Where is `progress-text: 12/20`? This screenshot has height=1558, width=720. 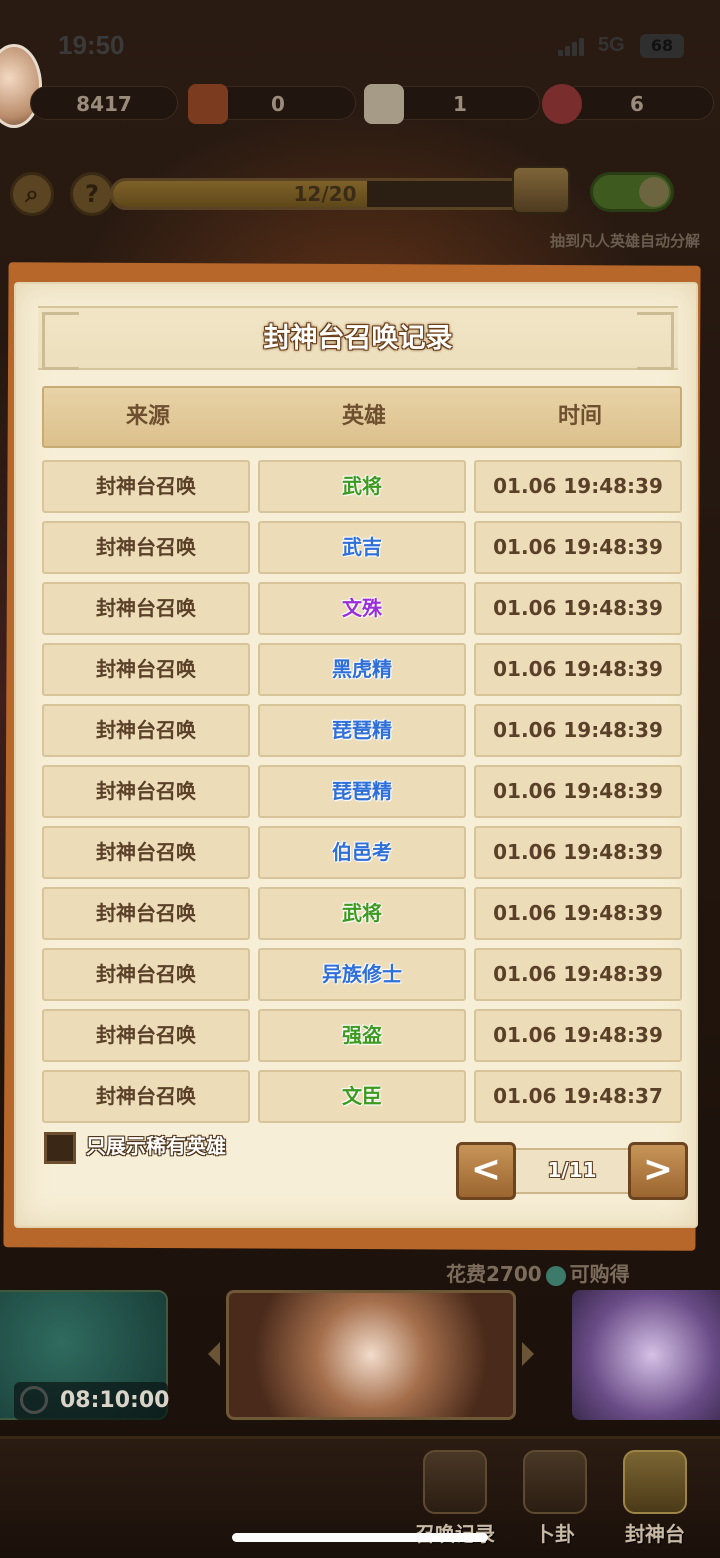 progress-text: 12/20 is located at coordinates (325, 194).